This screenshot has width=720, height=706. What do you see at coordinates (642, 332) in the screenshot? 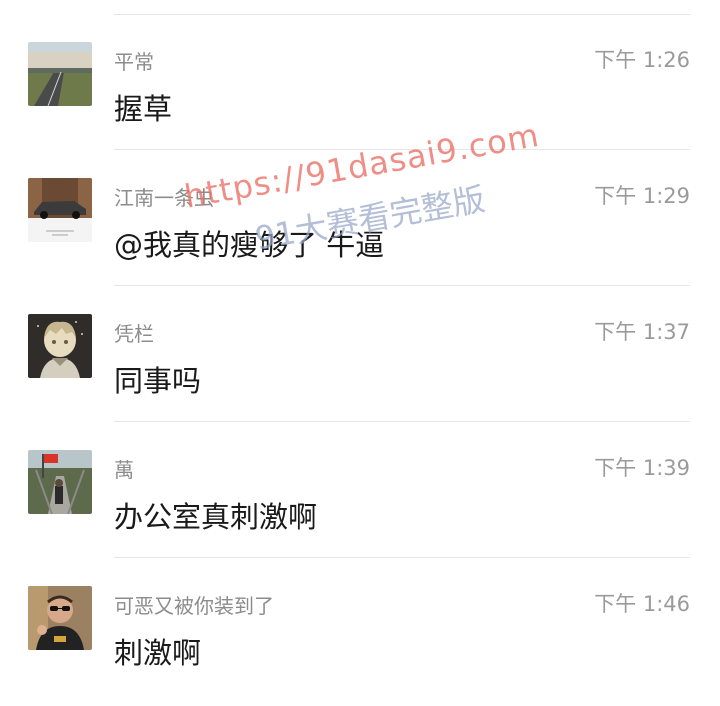
I see `message-time: 下午 1:37` at bounding box center [642, 332].